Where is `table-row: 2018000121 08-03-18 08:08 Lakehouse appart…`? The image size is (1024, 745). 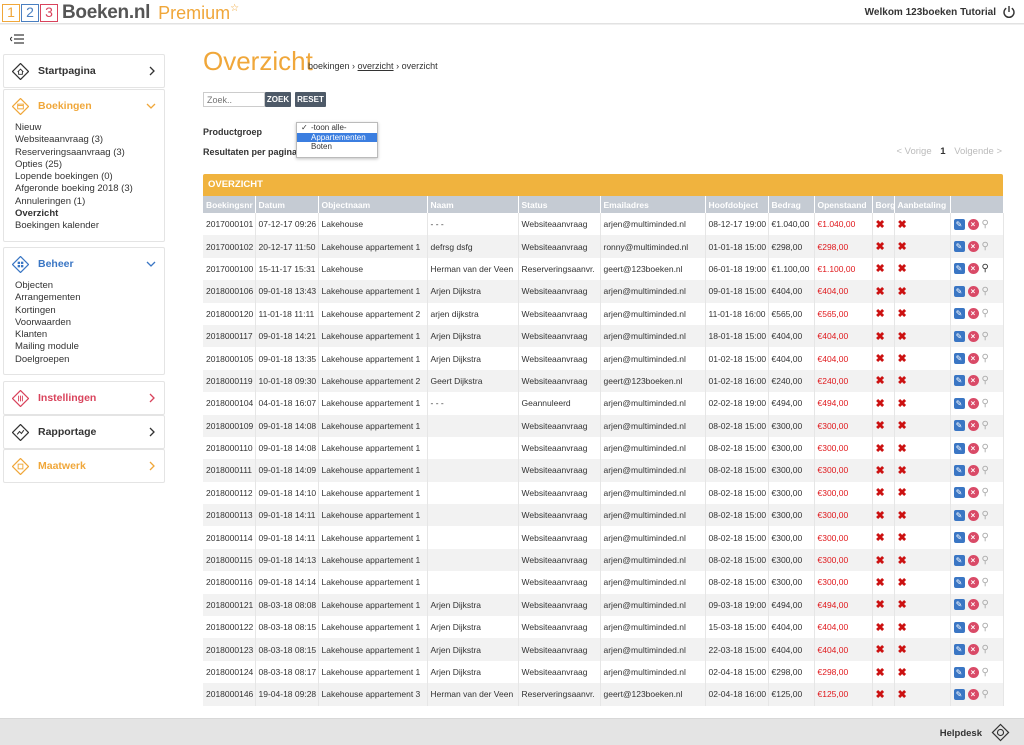
table-row: 2018000121 08-03-18 08:08 Lakehouse appart… is located at coordinates (603, 605).